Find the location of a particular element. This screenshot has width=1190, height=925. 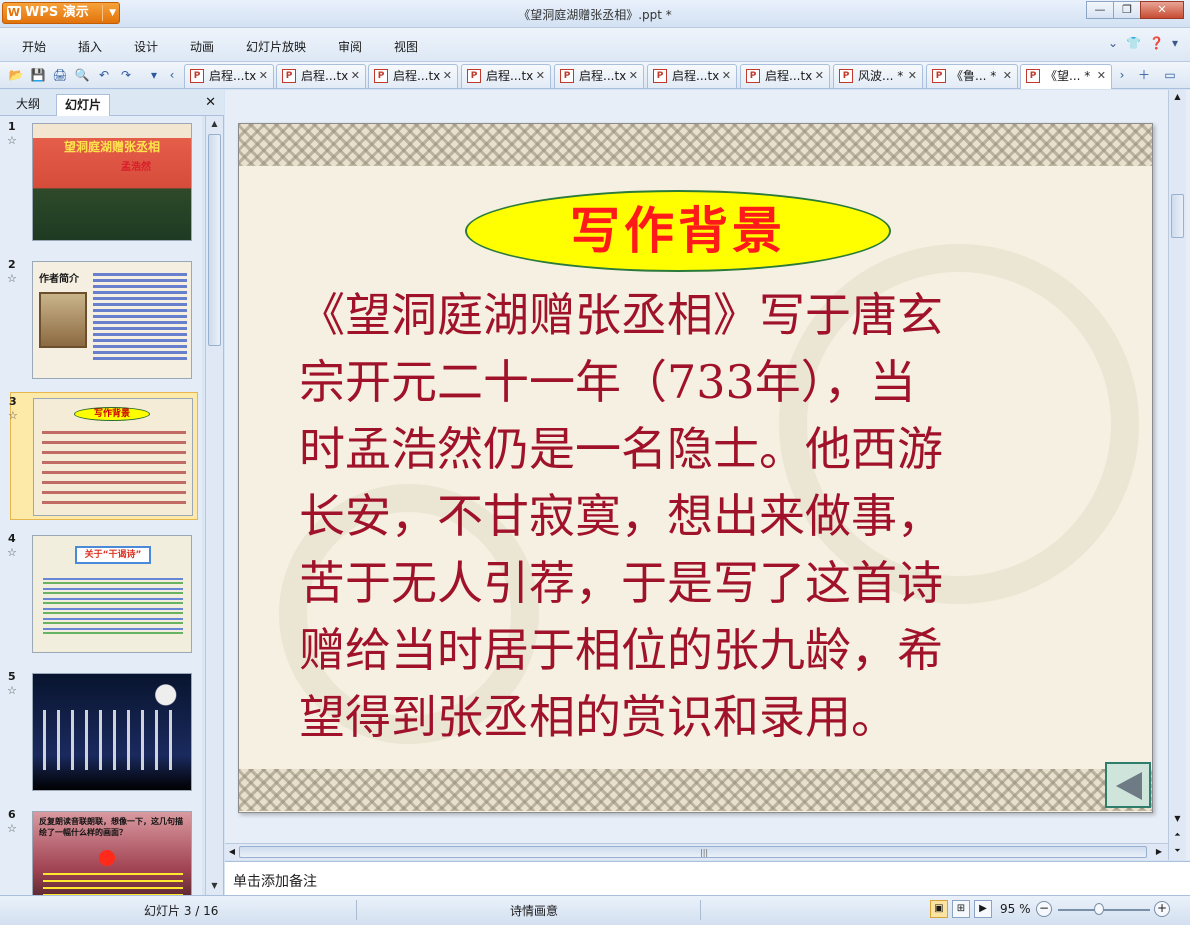

back-action-button is located at coordinates (1128, 785).